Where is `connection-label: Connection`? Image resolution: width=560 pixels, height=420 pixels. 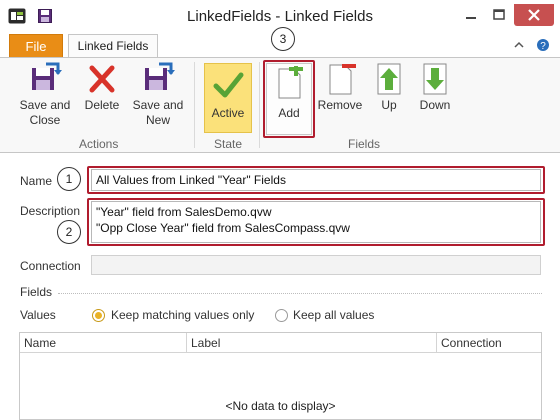
connection-label: Connection is located at coordinates (50, 266).